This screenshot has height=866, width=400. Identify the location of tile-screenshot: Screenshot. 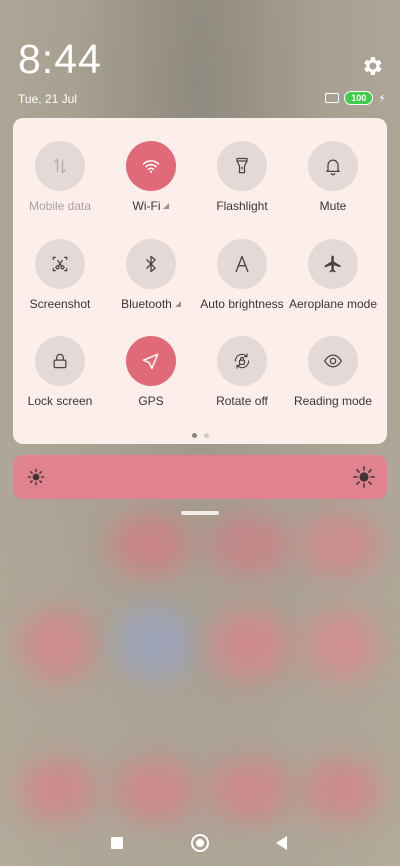
(60, 275).